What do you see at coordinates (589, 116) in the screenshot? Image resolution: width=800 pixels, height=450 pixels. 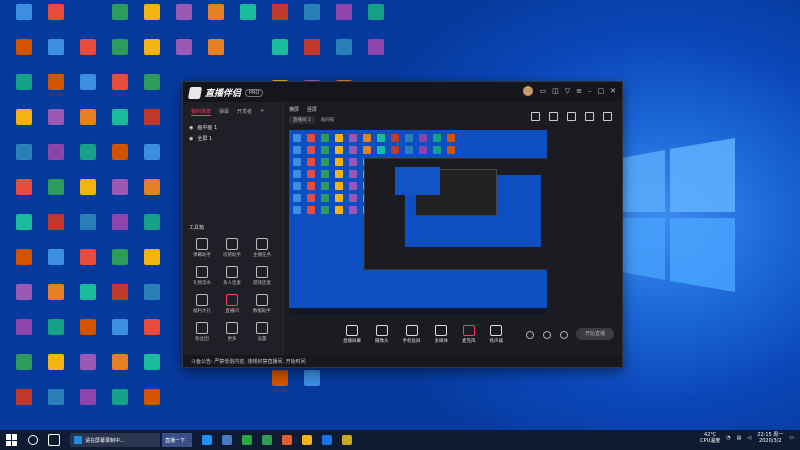 I see `bell-icon` at bounding box center [589, 116].